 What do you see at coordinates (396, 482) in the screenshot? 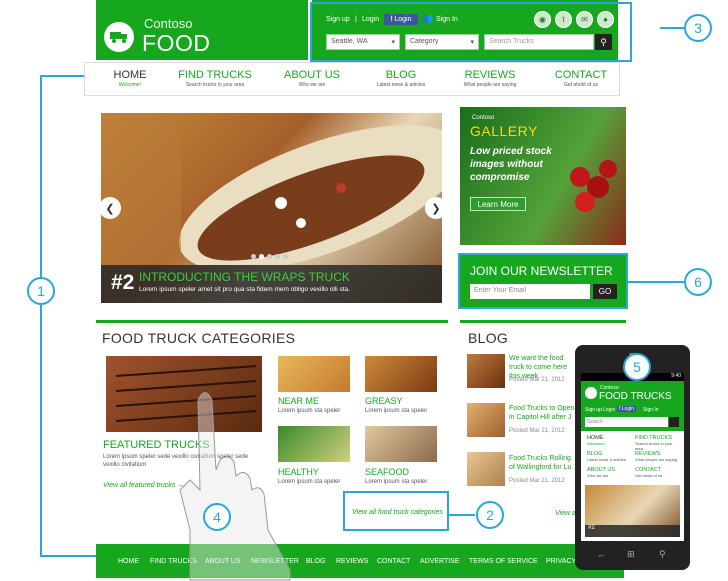
I see `seafood-sub: Lorem ipsum sta speler` at bounding box center [396, 482].